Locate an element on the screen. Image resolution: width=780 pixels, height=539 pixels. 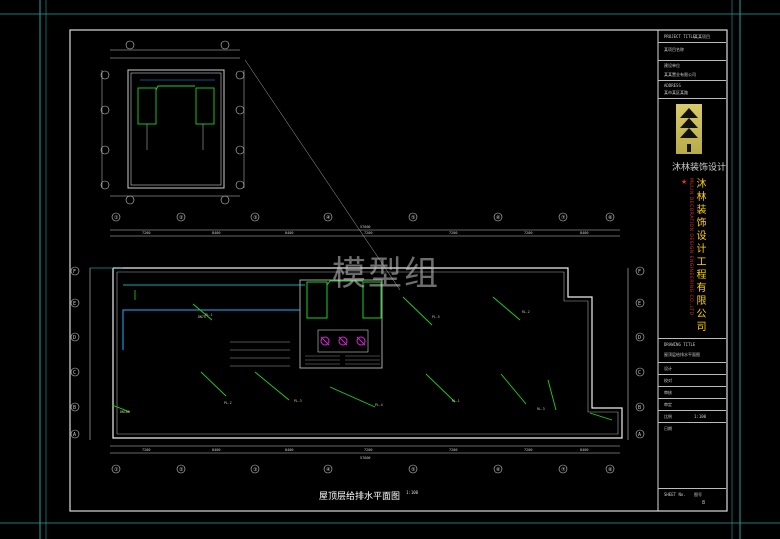
company-en-short: ★ is located at coordinates (684, 182).